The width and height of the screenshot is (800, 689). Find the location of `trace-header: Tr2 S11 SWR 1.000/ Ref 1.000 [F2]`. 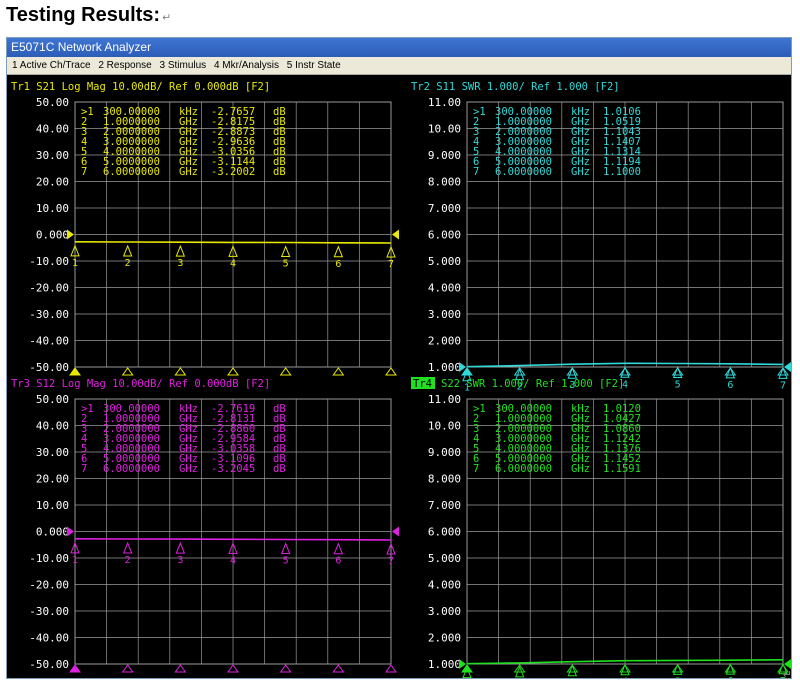

trace-header: Tr2 S11 SWR 1.000/ Ref 1.000 [F2] is located at coordinates (515, 87).